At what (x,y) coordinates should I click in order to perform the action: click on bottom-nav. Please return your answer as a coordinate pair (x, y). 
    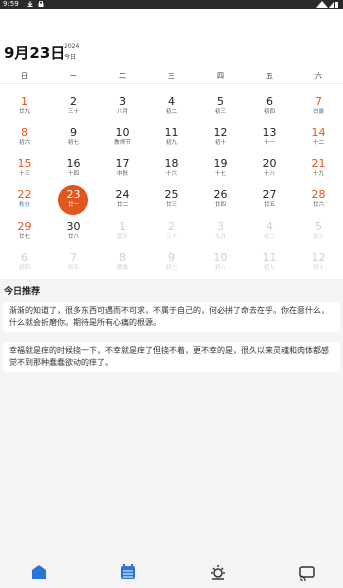
    Looking at the image, I should click on (171, 572).